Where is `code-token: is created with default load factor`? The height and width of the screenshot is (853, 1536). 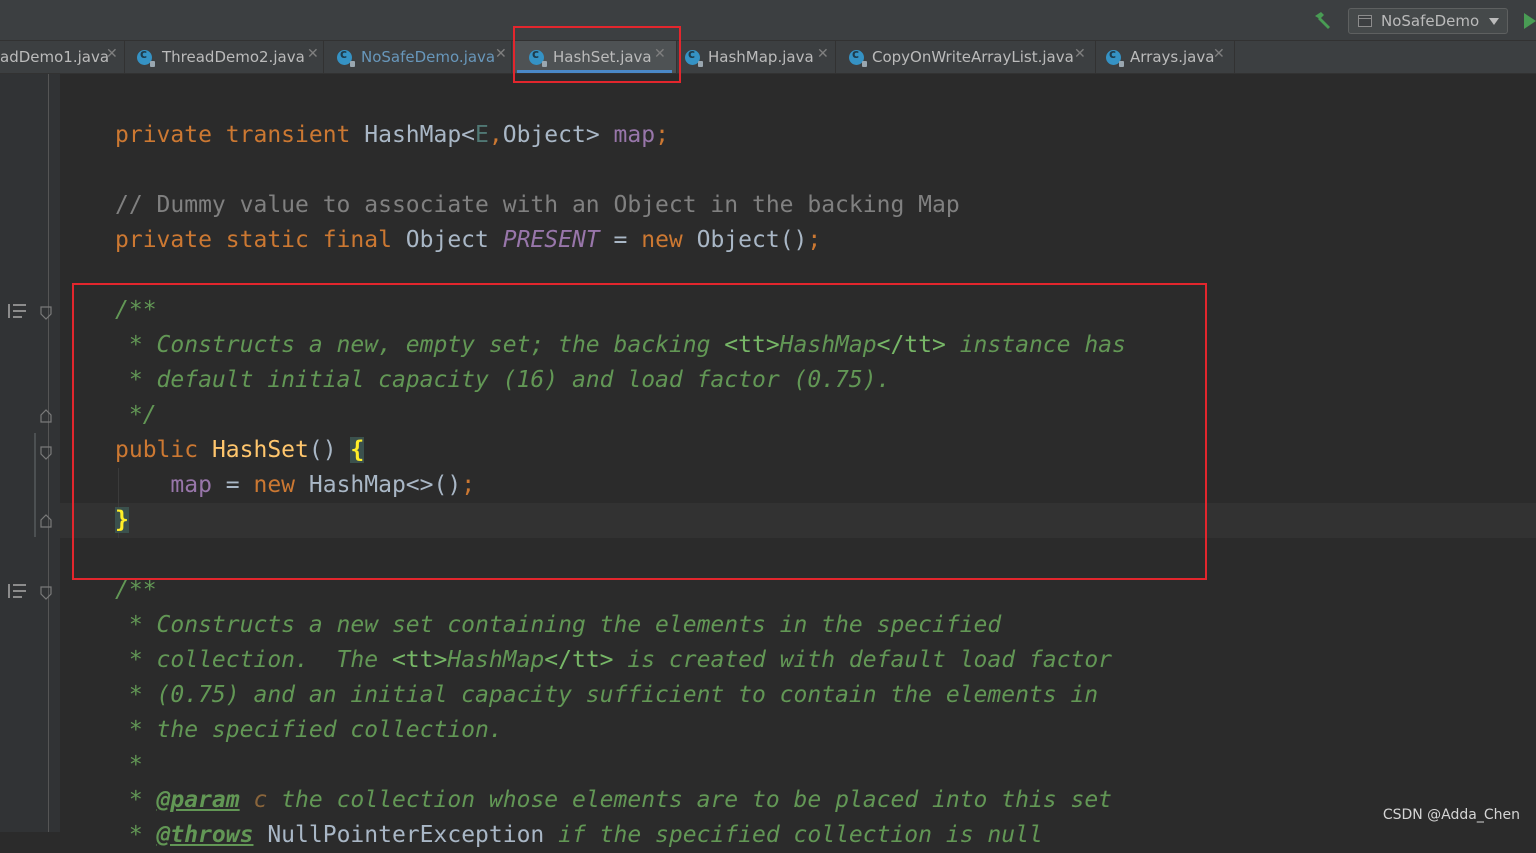
code-token: is created with default load factor is located at coordinates (863, 660).